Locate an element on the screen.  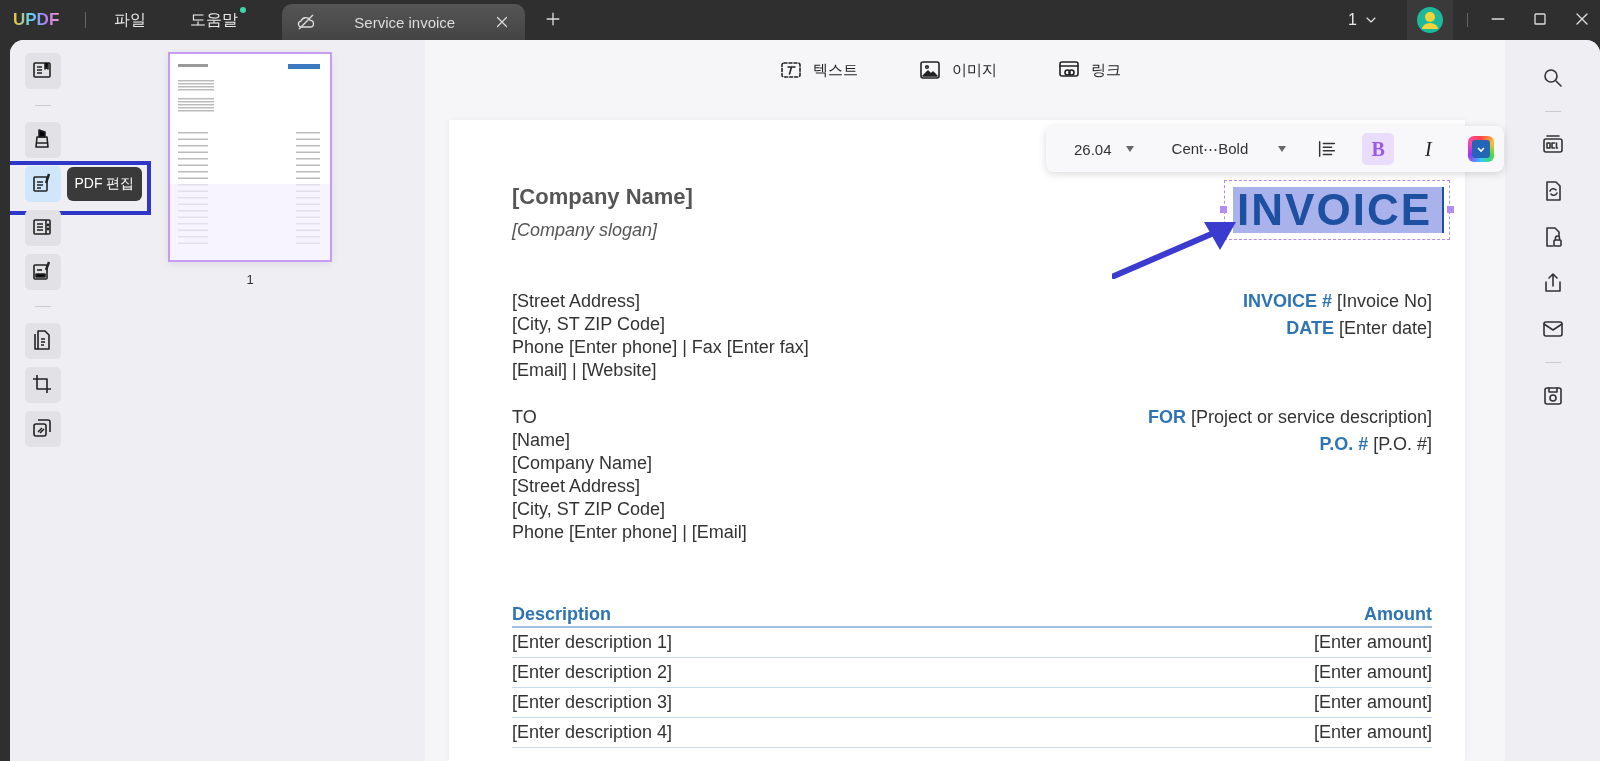
font-dropdown: Cent⋯Bold is located at coordinates (1229, 149).